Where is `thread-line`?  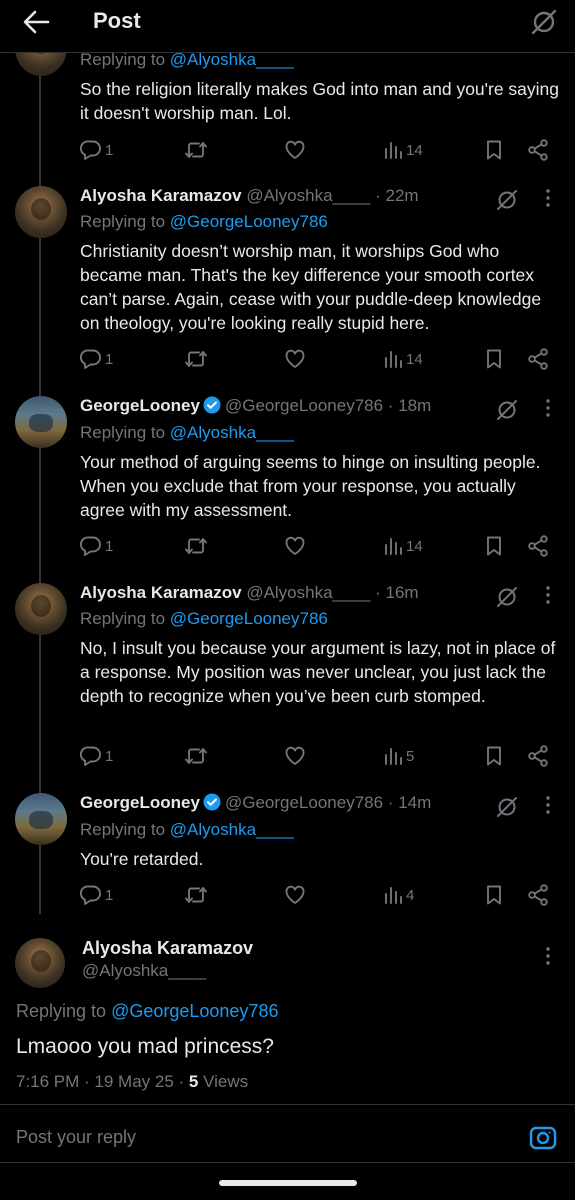 thread-line is located at coordinates (40, 479).